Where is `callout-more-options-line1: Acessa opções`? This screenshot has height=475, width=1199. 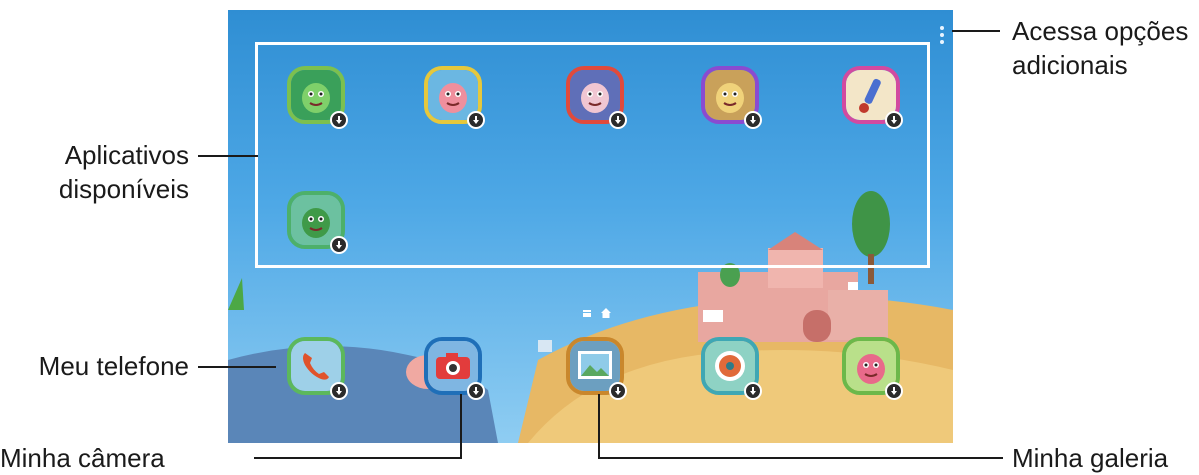 callout-more-options-line1: Acessa opções is located at coordinates (1100, 31).